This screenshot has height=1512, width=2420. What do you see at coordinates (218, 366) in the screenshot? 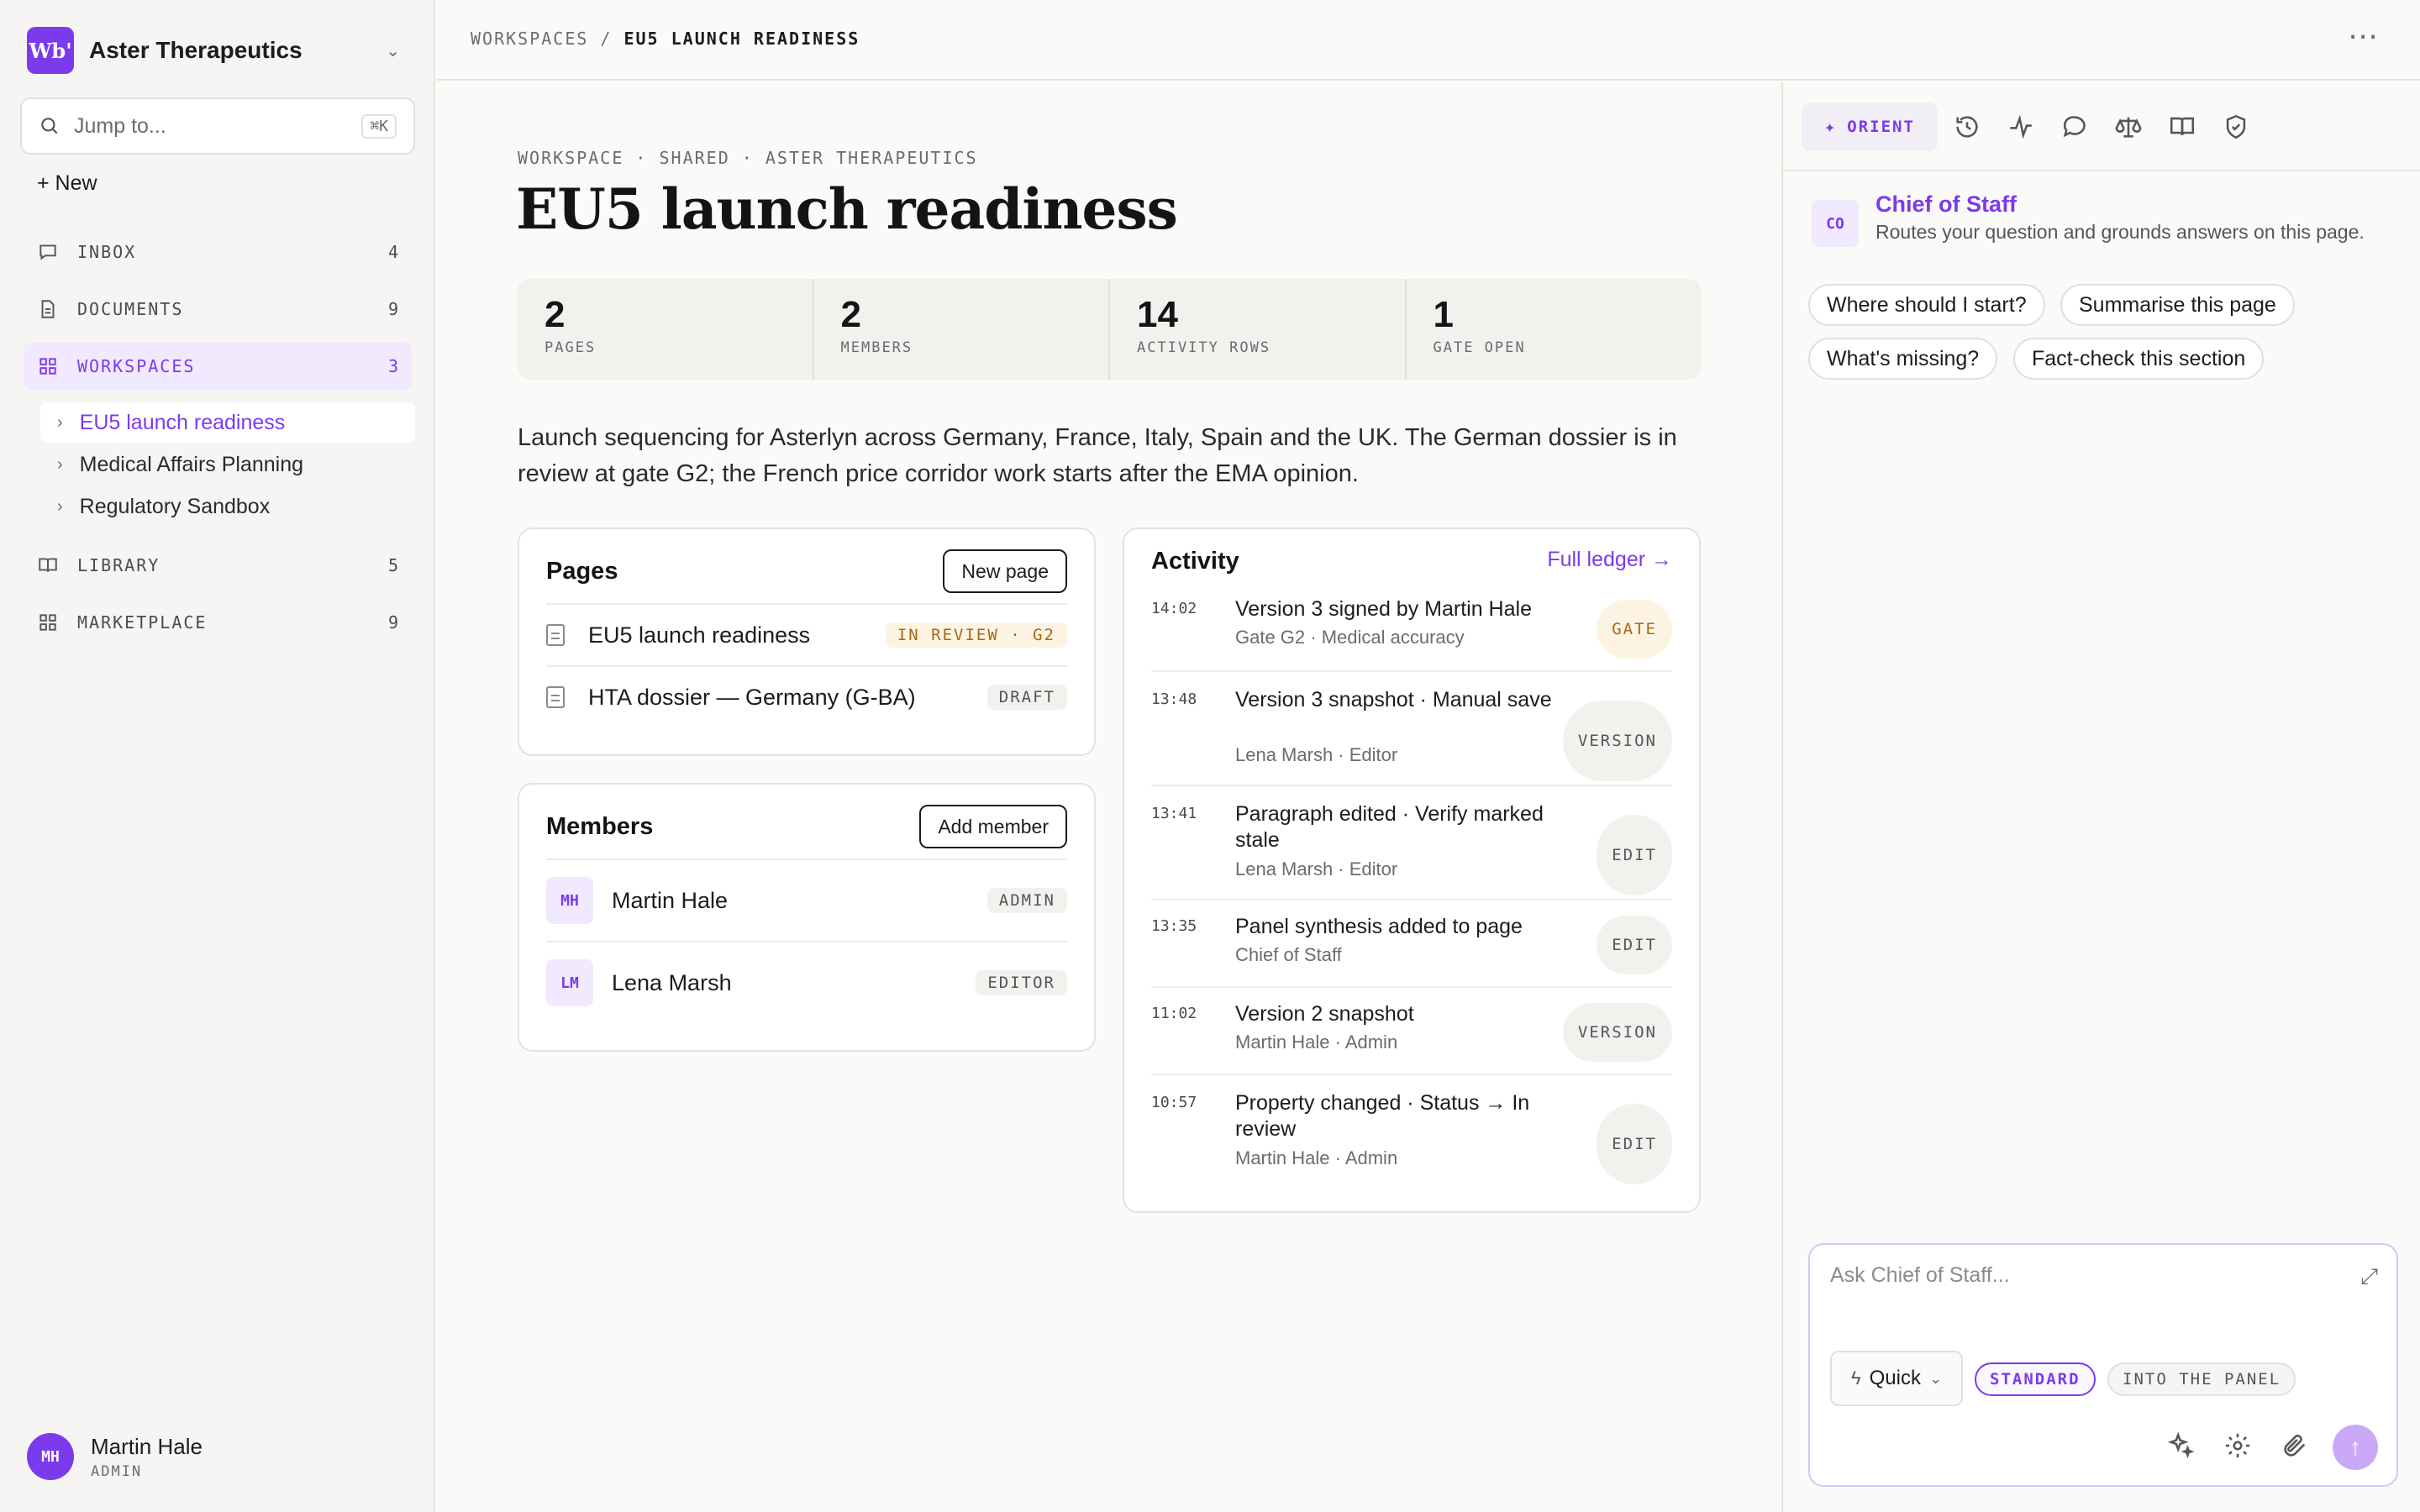
I see `sidebar-item-workspaces: WORKSPACES 3` at bounding box center [218, 366].